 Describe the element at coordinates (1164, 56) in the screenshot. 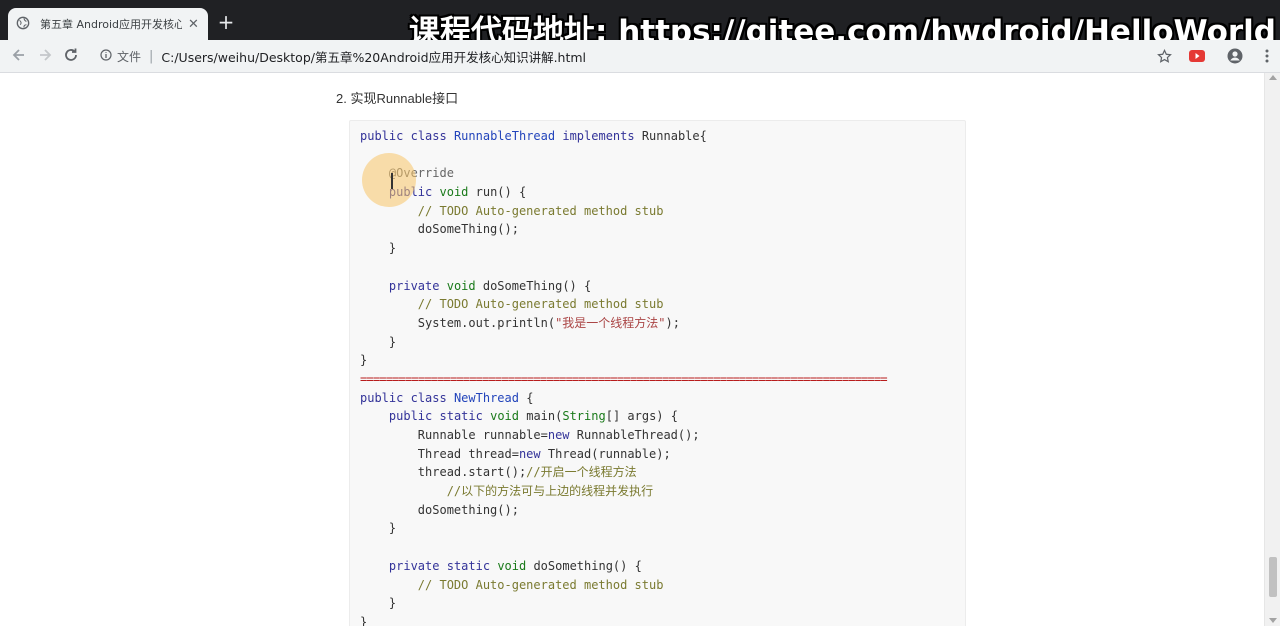

I see `bookmark-star-icon` at that location.